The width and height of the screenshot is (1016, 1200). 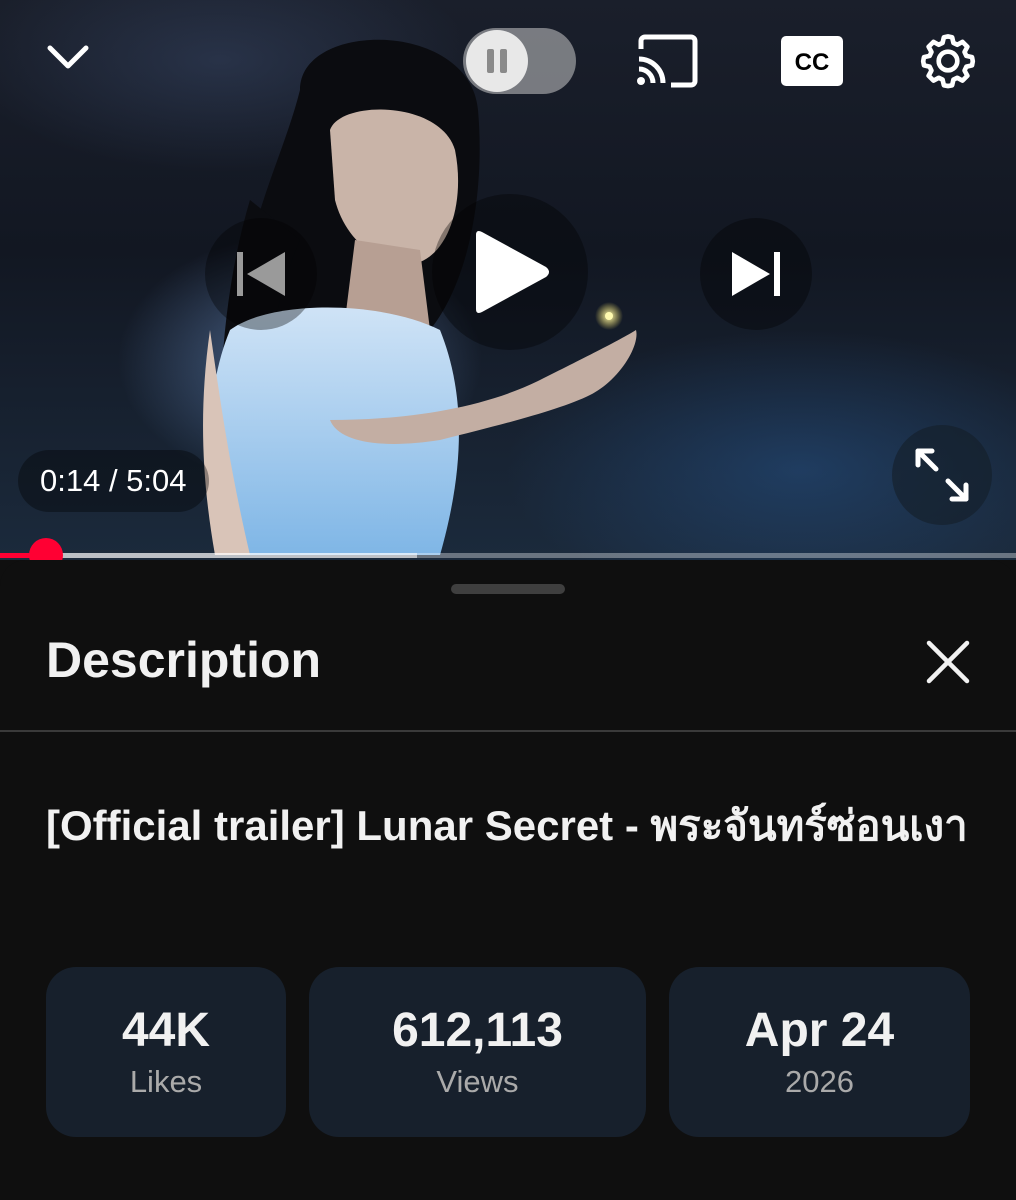 I want to click on skip-previous-icon, so click(x=261, y=274).